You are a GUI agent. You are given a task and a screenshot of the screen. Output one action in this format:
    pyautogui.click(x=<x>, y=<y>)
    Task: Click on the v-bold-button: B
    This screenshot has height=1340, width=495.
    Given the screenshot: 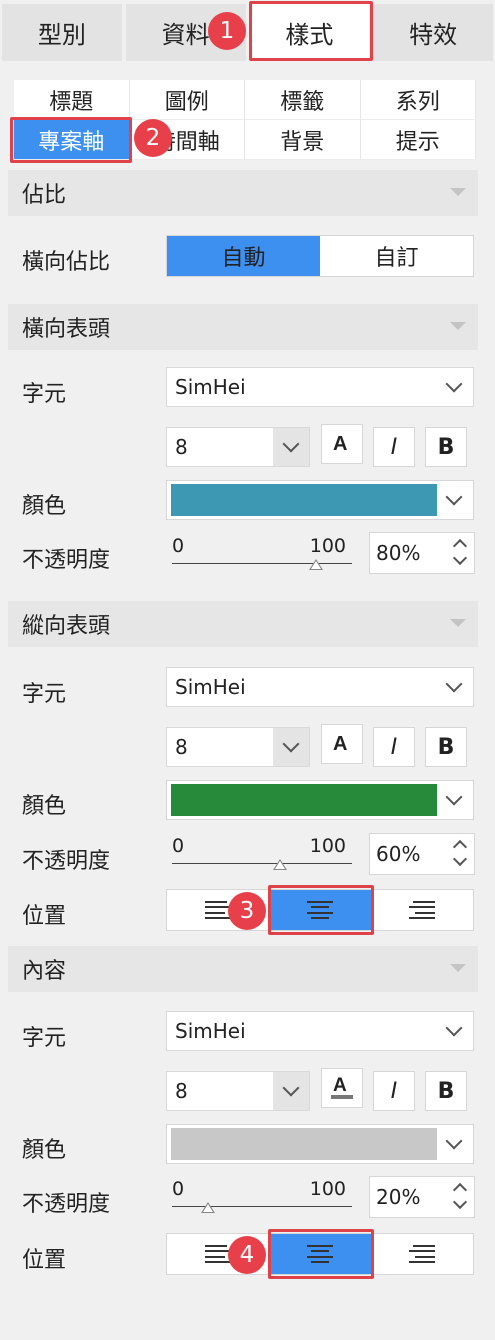 What is the action you would take?
    pyautogui.click(x=446, y=747)
    